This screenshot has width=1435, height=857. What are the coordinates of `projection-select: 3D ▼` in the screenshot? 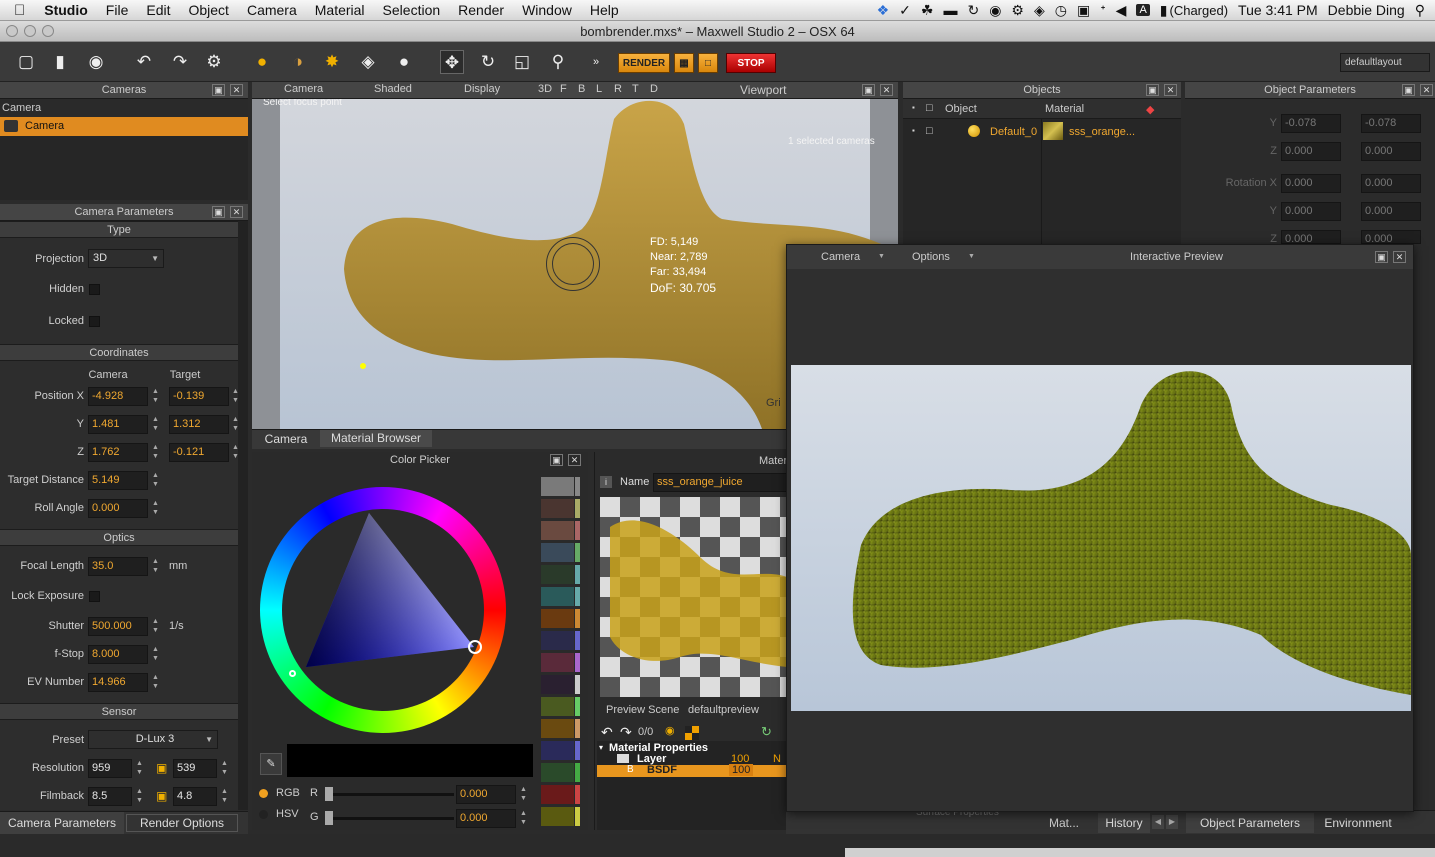 It's located at (126, 258).